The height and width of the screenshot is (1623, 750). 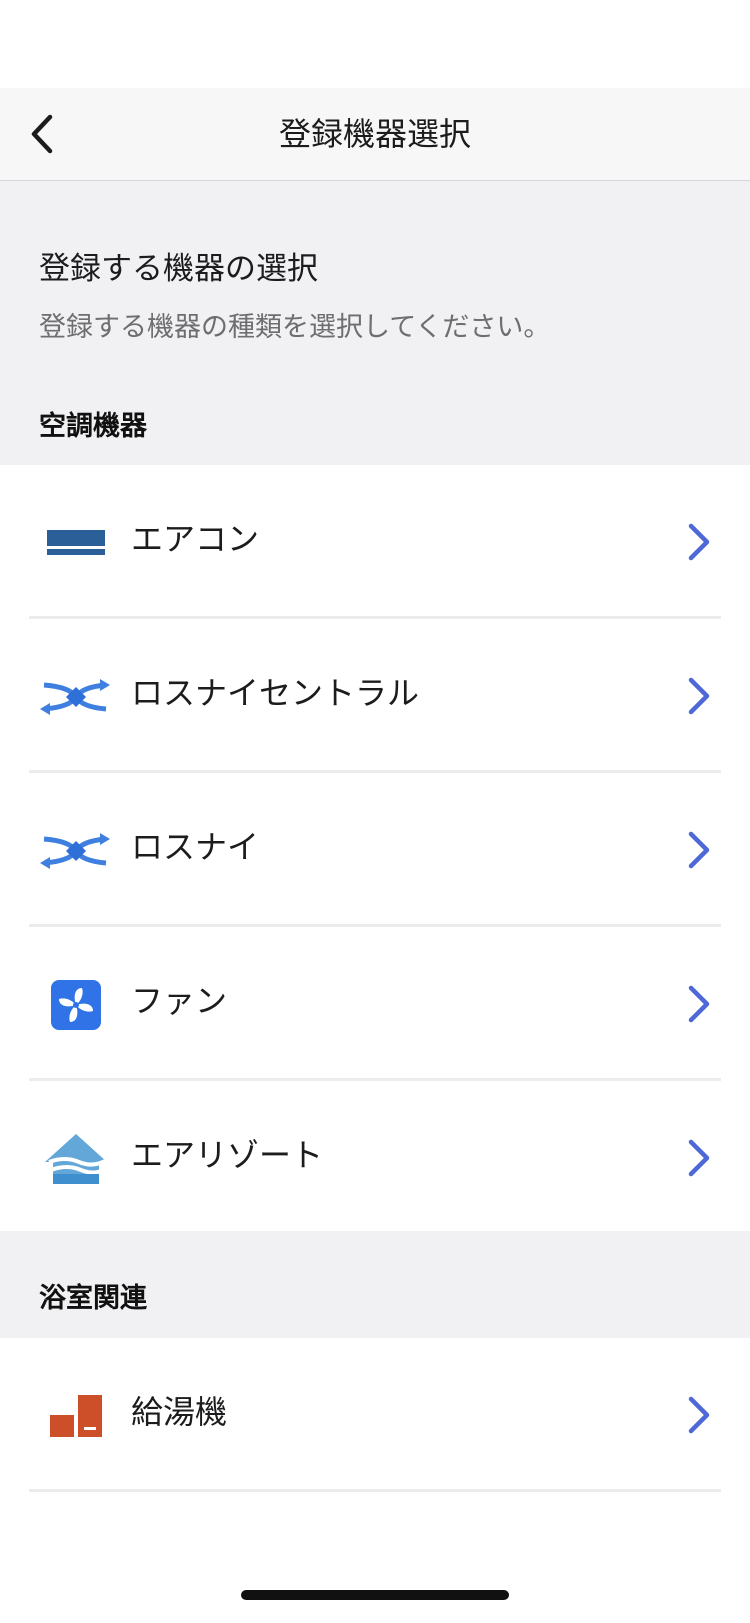 I want to click on list-item-air-resort: エアリゾート, so click(x=375, y=1156).